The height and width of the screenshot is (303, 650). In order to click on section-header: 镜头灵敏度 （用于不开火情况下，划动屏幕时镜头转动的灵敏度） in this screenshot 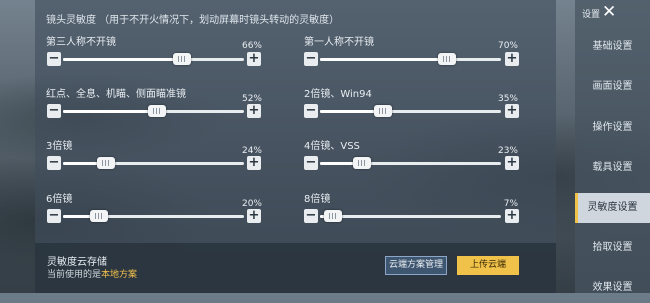, I will do `click(193, 20)`.